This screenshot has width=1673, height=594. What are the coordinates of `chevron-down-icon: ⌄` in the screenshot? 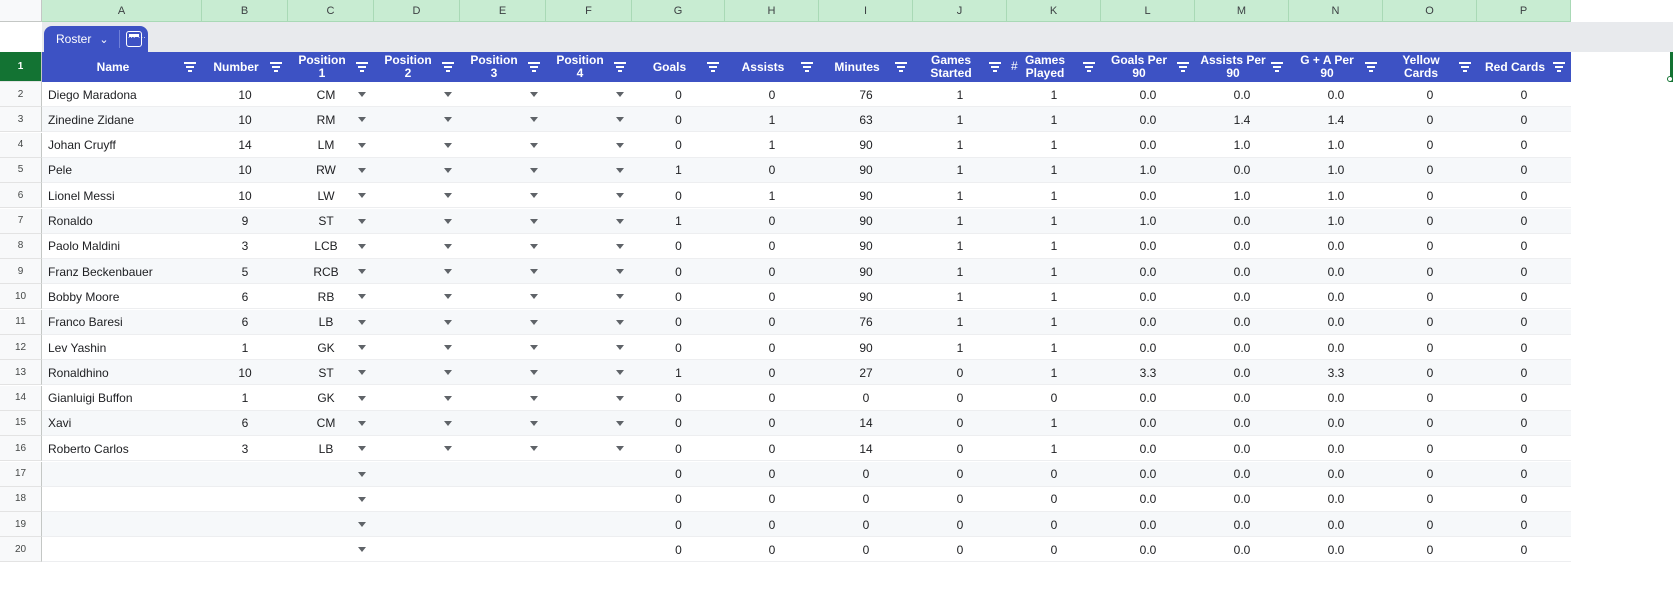 It's located at (103, 39).